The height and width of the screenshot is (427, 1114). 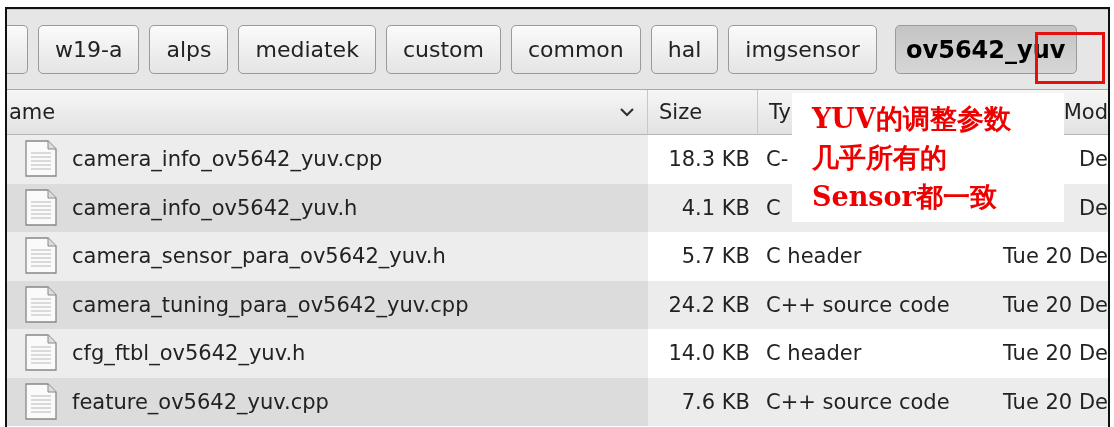 I want to click on column-header: Ty, so click(x=780, y=112).